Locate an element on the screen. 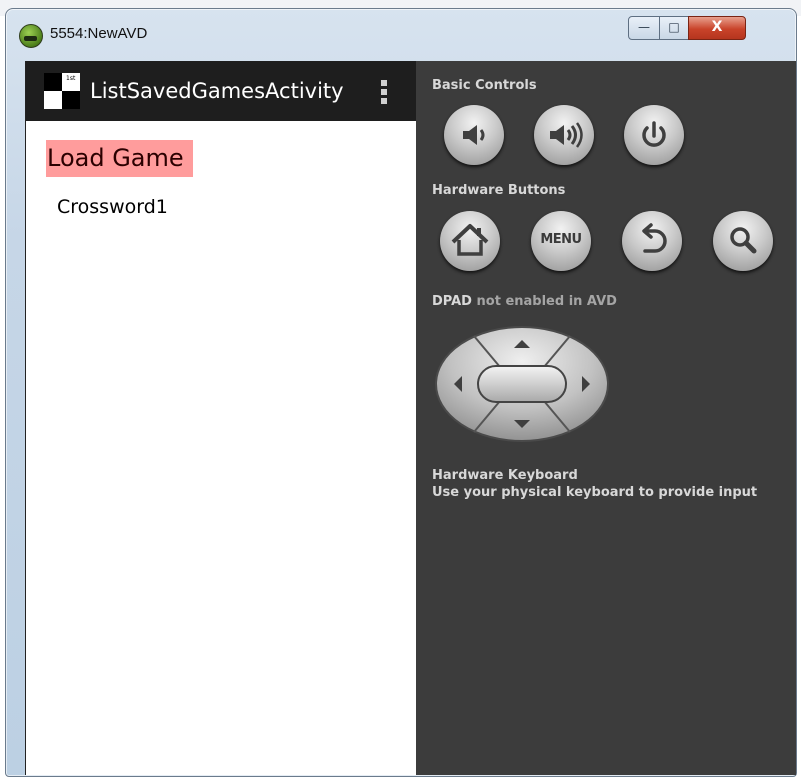 The height and width of the screenshot is (780, 801). menu-button-label: MENU is located at coordinates (561, 239).